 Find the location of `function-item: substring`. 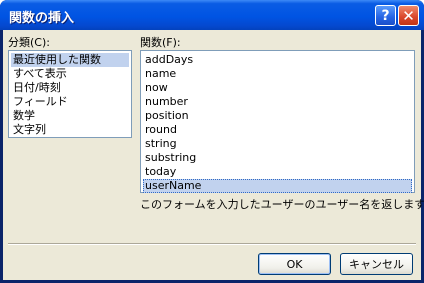

function-item: substring is located at coordinates (277, 158).